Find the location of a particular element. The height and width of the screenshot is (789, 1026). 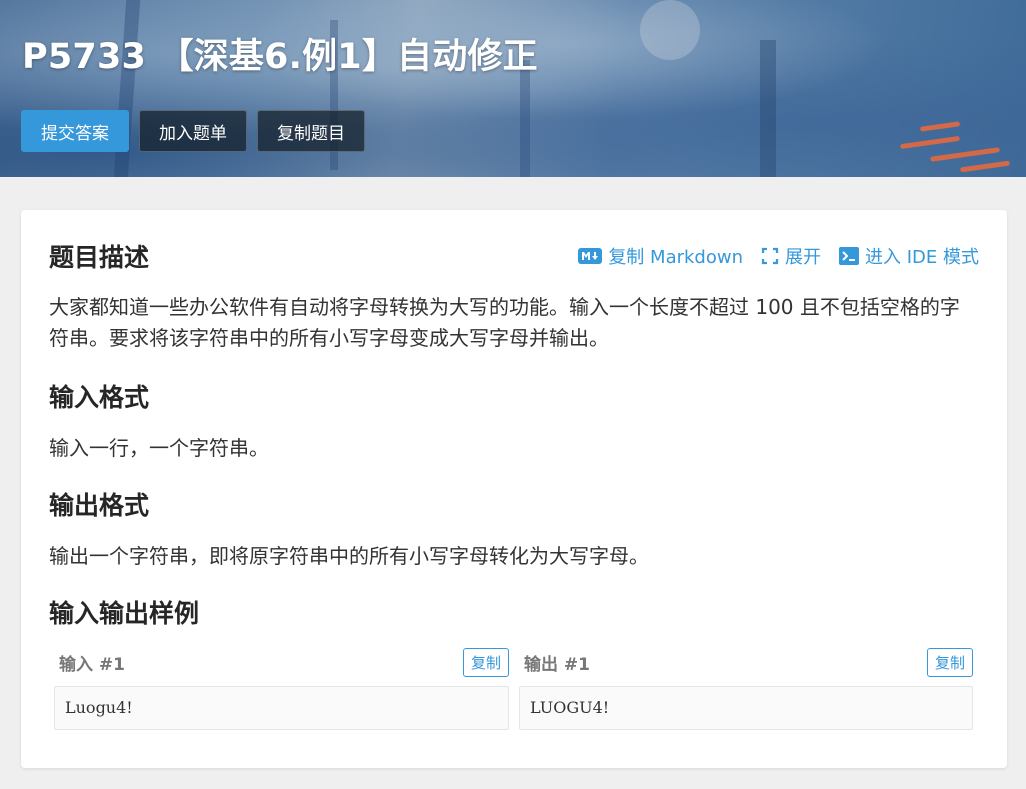

markdown-icon is located at coordinates (590, 256).